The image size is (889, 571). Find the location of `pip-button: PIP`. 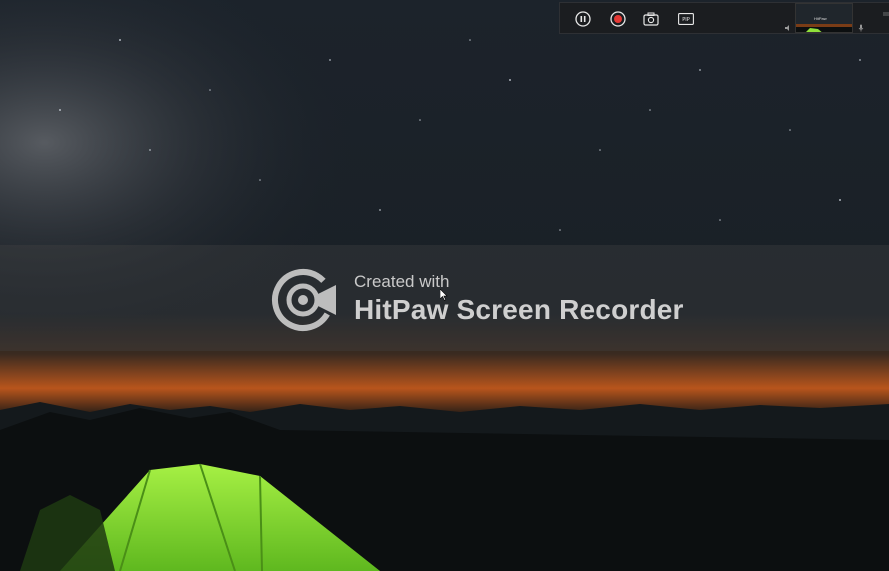

pip-button: PIP is located at coordinates (686, 19).